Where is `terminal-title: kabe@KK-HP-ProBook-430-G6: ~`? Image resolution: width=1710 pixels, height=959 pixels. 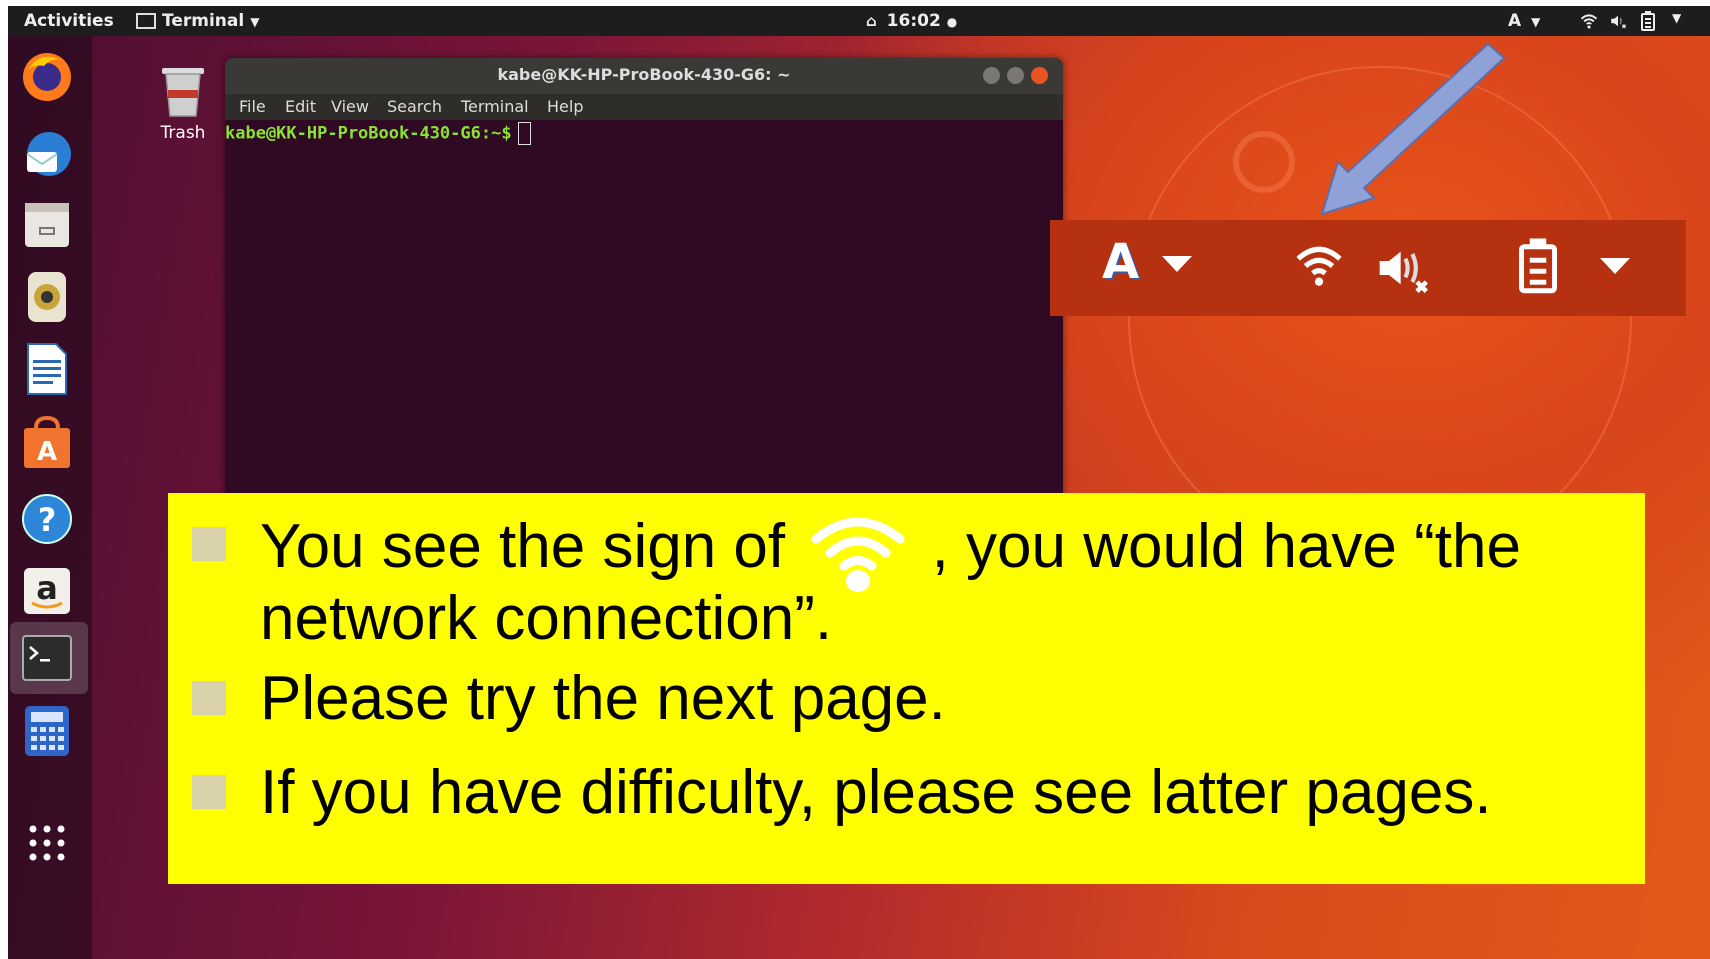 terminal-title: kabe@KK-HP-ProBook-430-G6: ~ is located at coordinates (644, 74).